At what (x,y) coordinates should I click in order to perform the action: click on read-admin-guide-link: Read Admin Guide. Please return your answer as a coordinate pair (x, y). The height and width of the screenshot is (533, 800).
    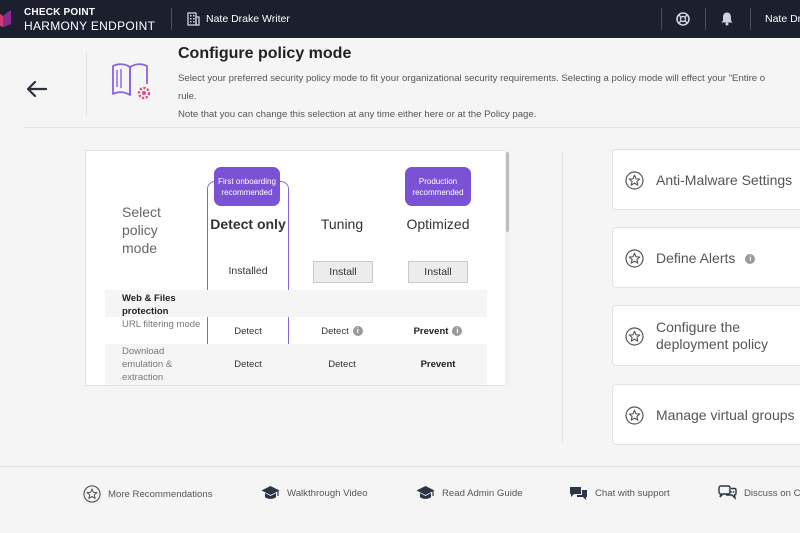
    Looking at the image, I should click on (469, 493).